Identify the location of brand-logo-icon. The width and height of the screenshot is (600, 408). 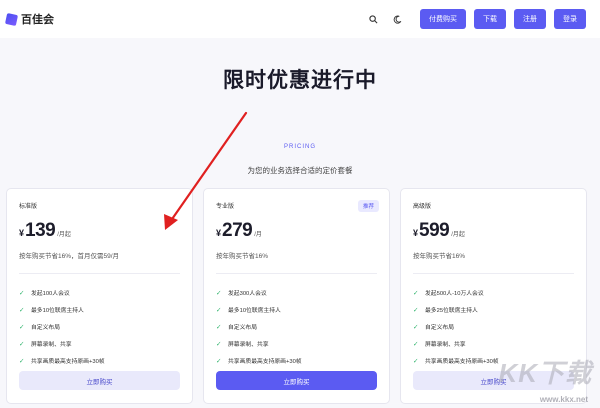
(11, 19).